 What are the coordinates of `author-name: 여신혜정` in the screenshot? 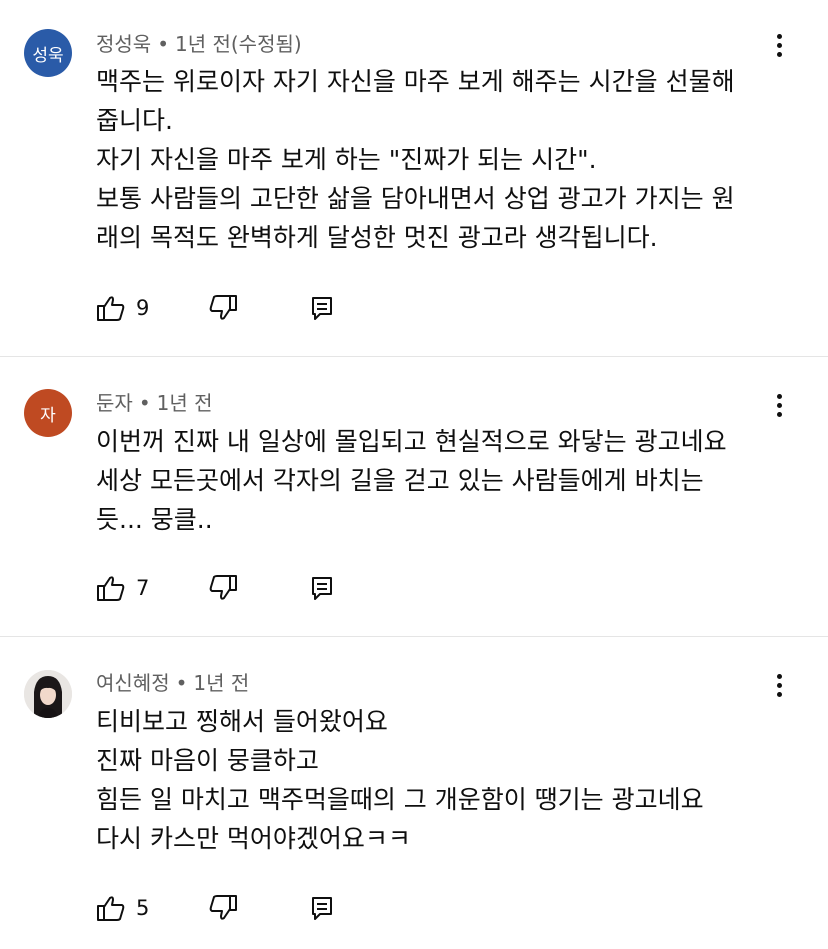 It's located at (133, 683).